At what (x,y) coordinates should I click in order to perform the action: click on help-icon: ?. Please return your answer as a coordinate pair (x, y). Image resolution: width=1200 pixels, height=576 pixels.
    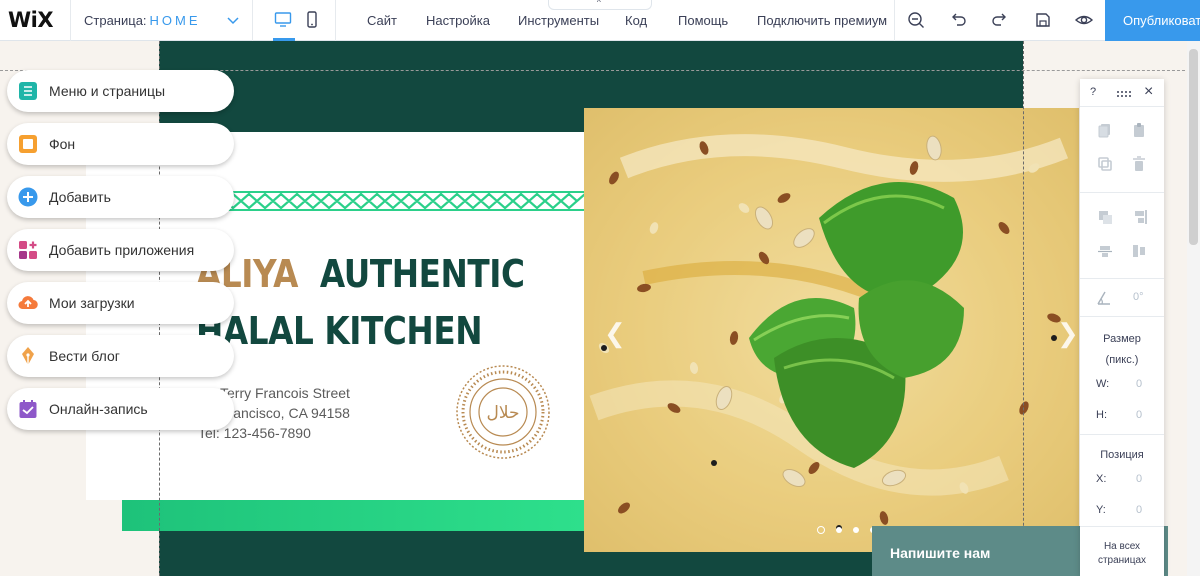
    Looking at the image, I should click on (1093, 92).